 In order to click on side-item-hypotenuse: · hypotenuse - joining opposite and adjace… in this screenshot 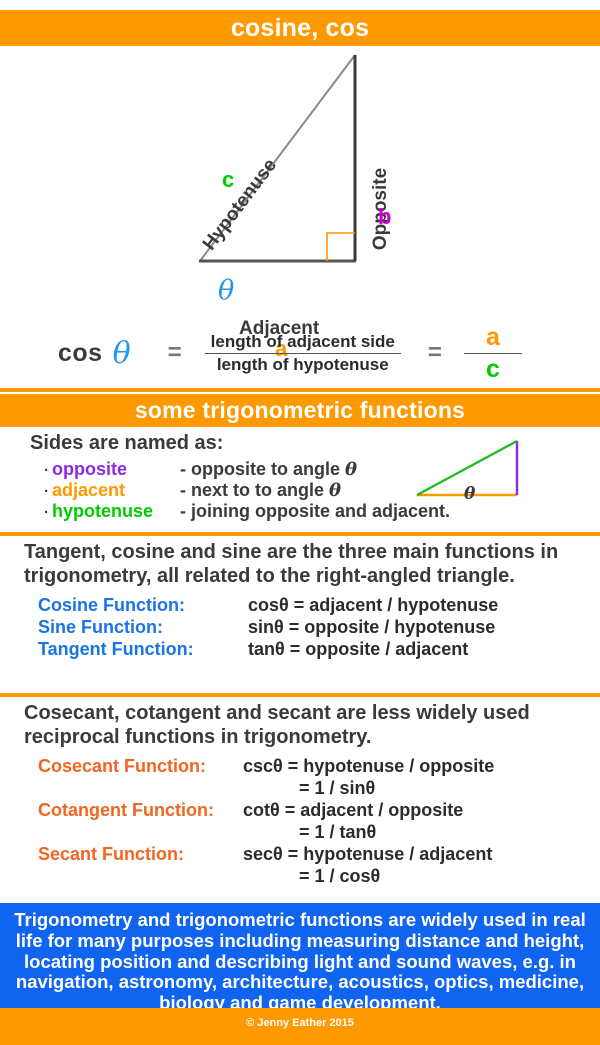, I will do `click(247, 511)`.